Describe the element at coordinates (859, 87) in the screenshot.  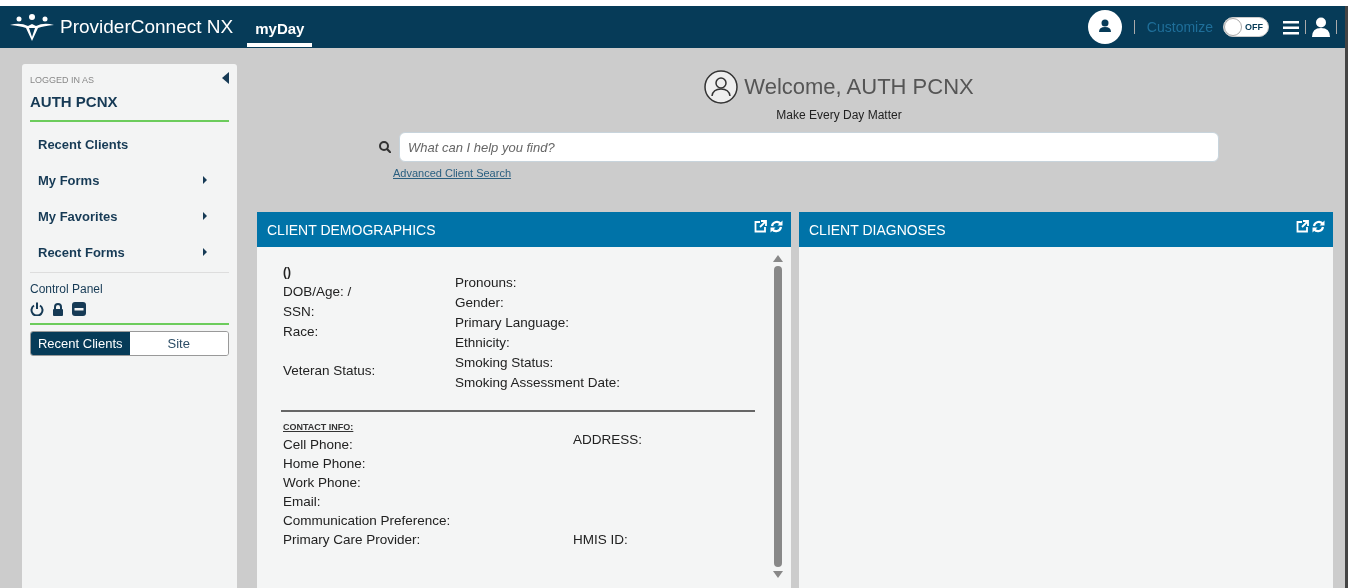
I see `welcome-title: Welcome, AUTH PCNX` at that location.